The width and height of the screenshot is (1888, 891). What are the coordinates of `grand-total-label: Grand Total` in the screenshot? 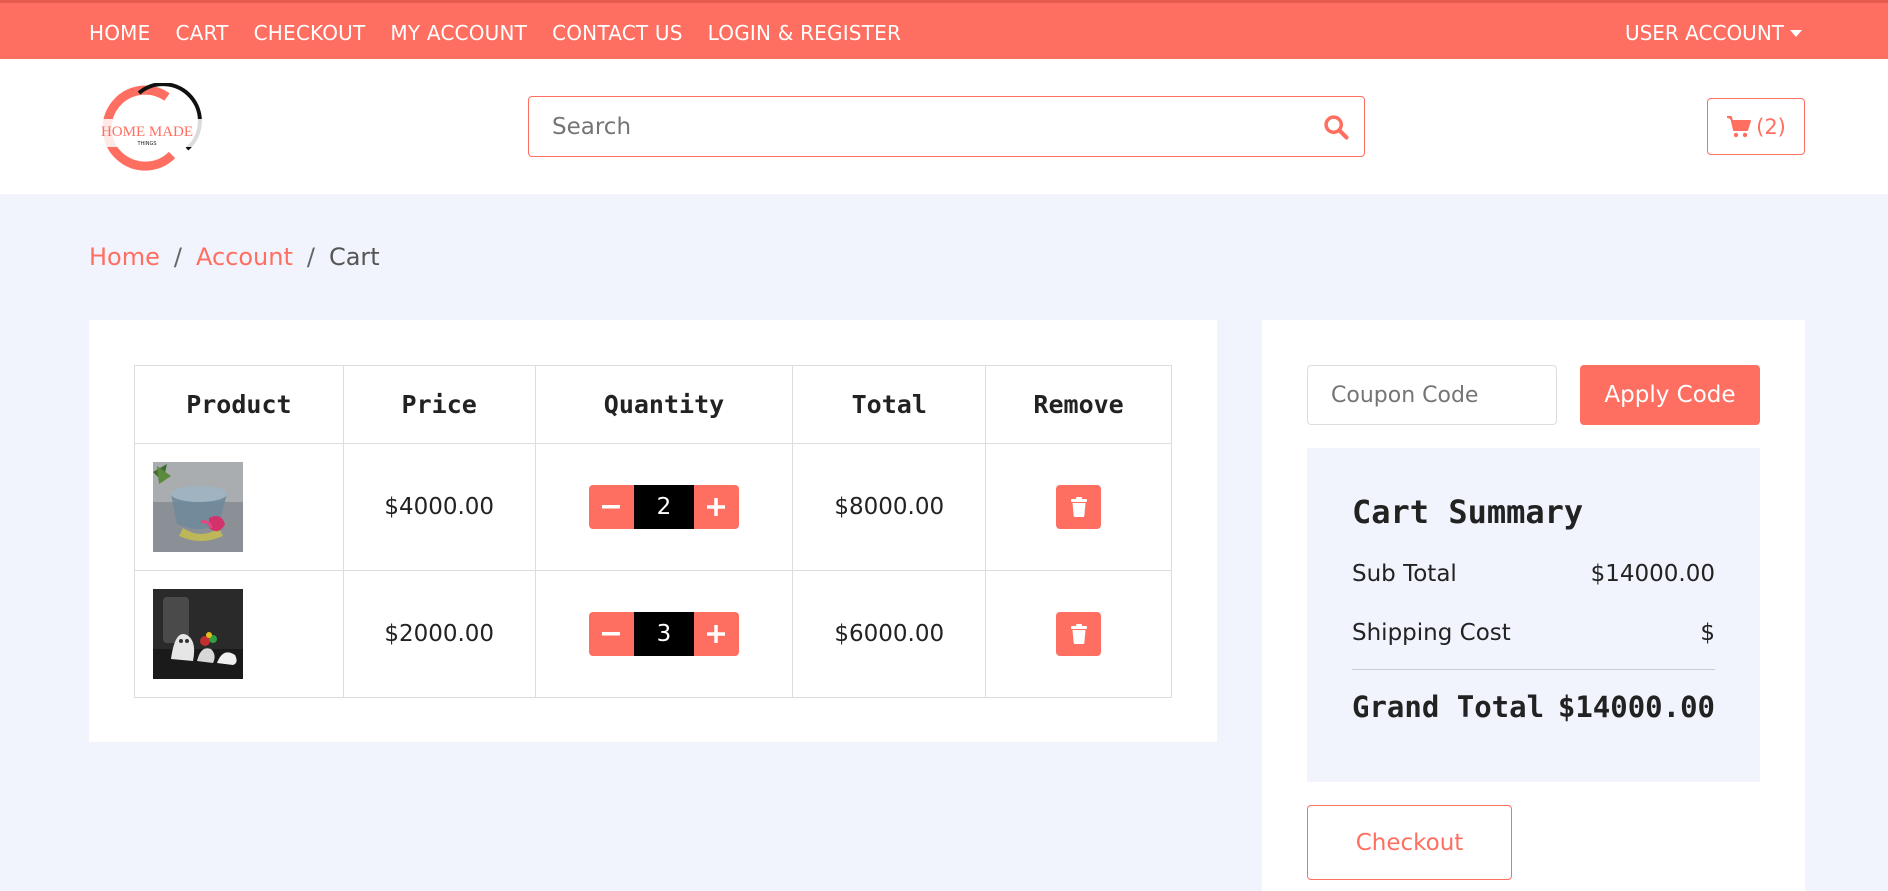 It's located at (1448, 707).